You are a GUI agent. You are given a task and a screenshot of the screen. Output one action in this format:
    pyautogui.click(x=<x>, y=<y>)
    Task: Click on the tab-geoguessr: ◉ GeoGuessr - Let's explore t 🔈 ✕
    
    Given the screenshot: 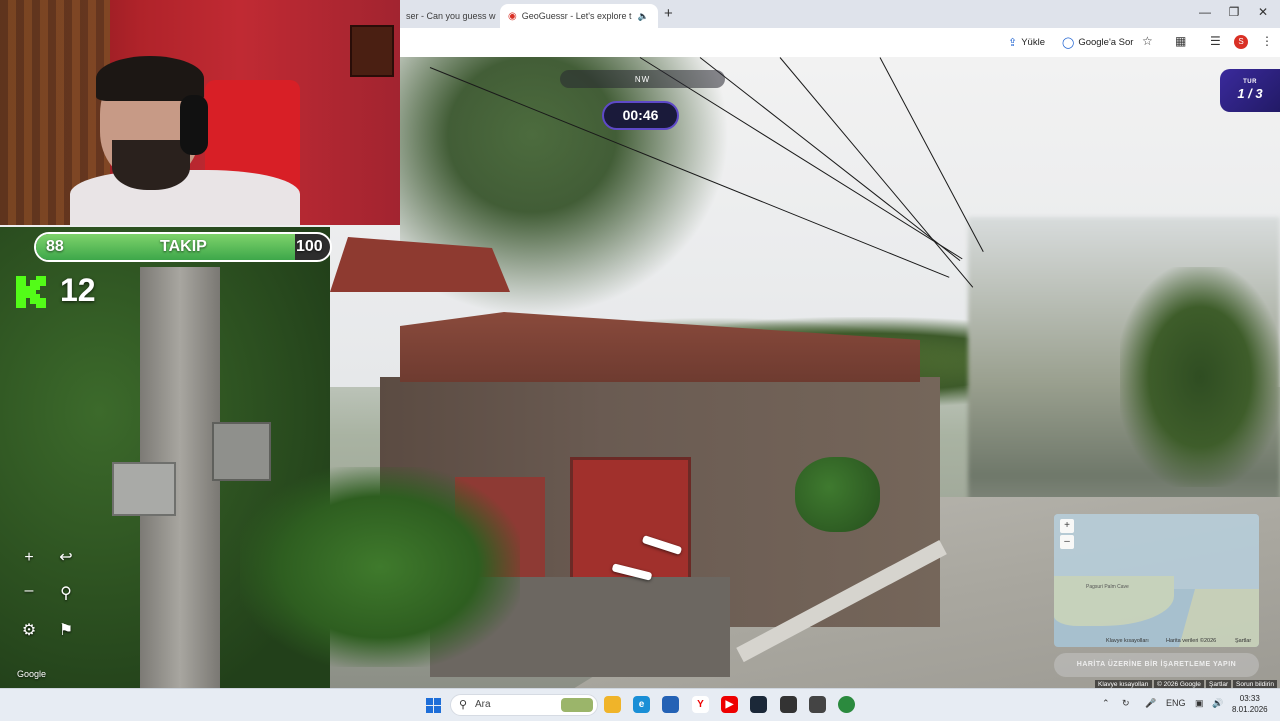 What is the action you would take?
    pyautogui.click(x=579, y=16)
    